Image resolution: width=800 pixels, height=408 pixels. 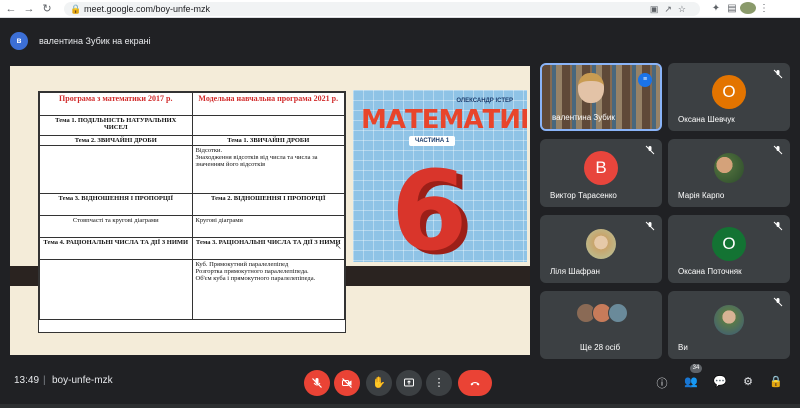 I want to click on participant-tile-presenter: ≡ валентина Зубик, so click(x=601, y=97).